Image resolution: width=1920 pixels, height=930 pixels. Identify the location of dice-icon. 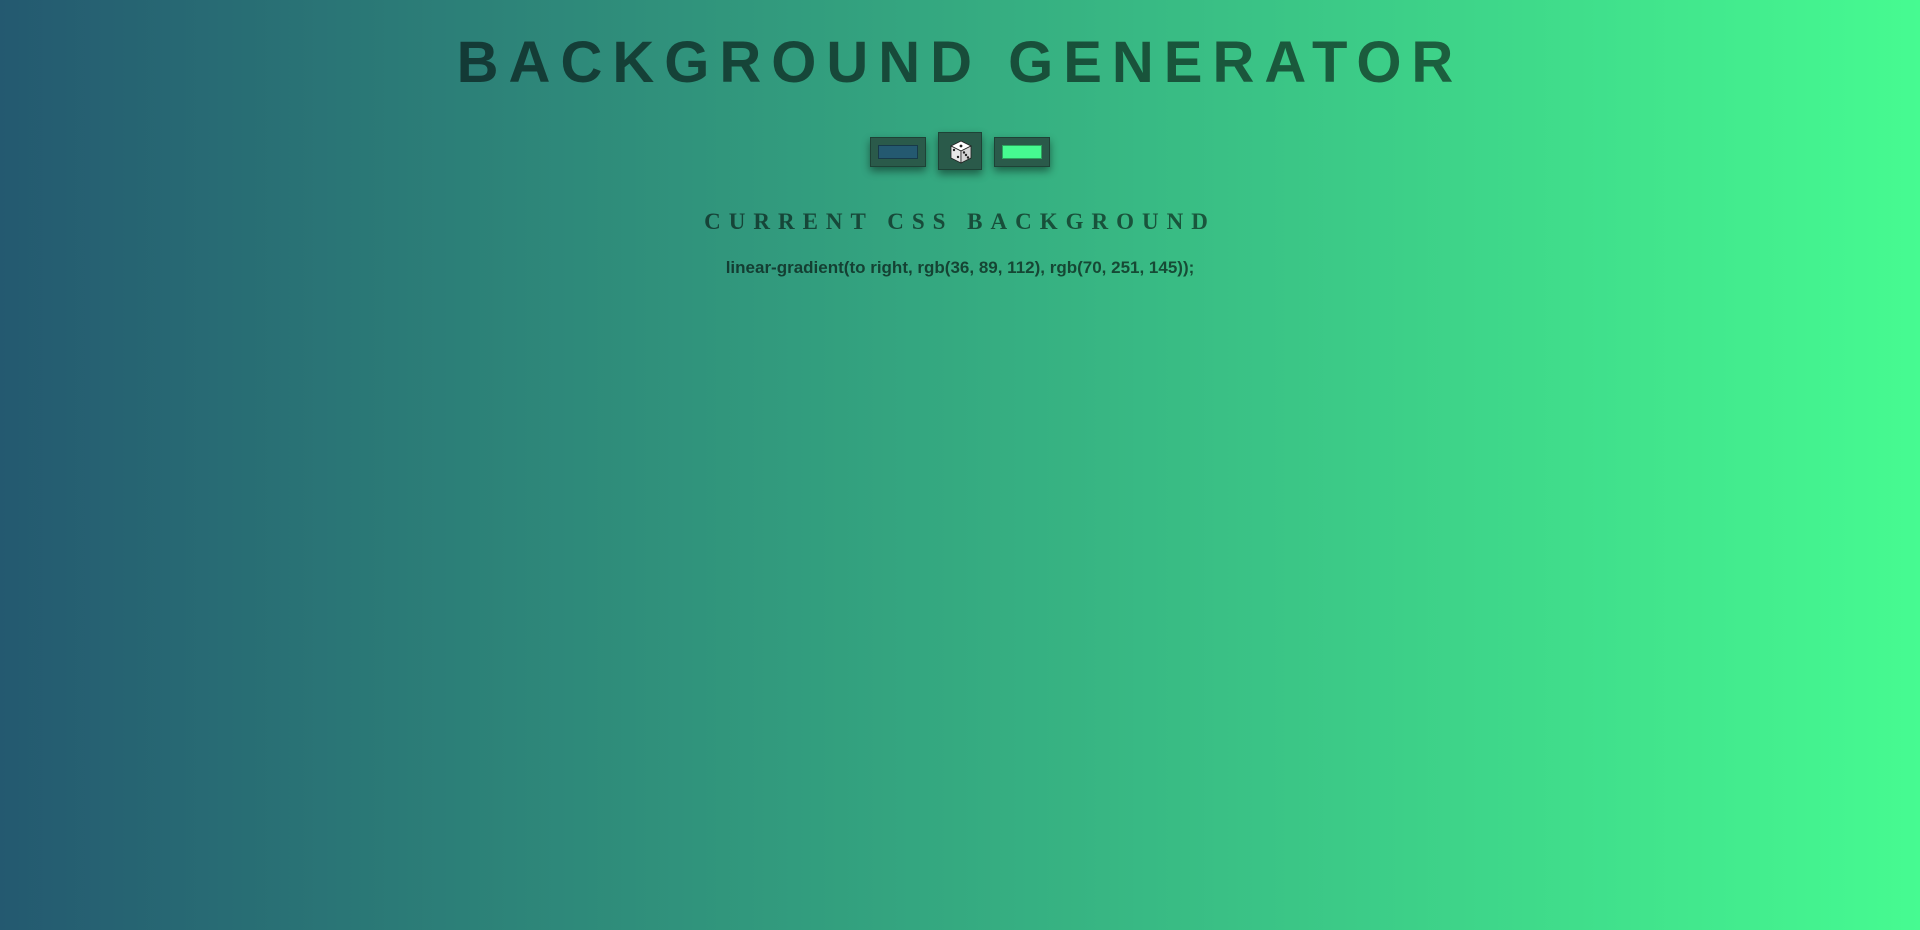
(961, 152).